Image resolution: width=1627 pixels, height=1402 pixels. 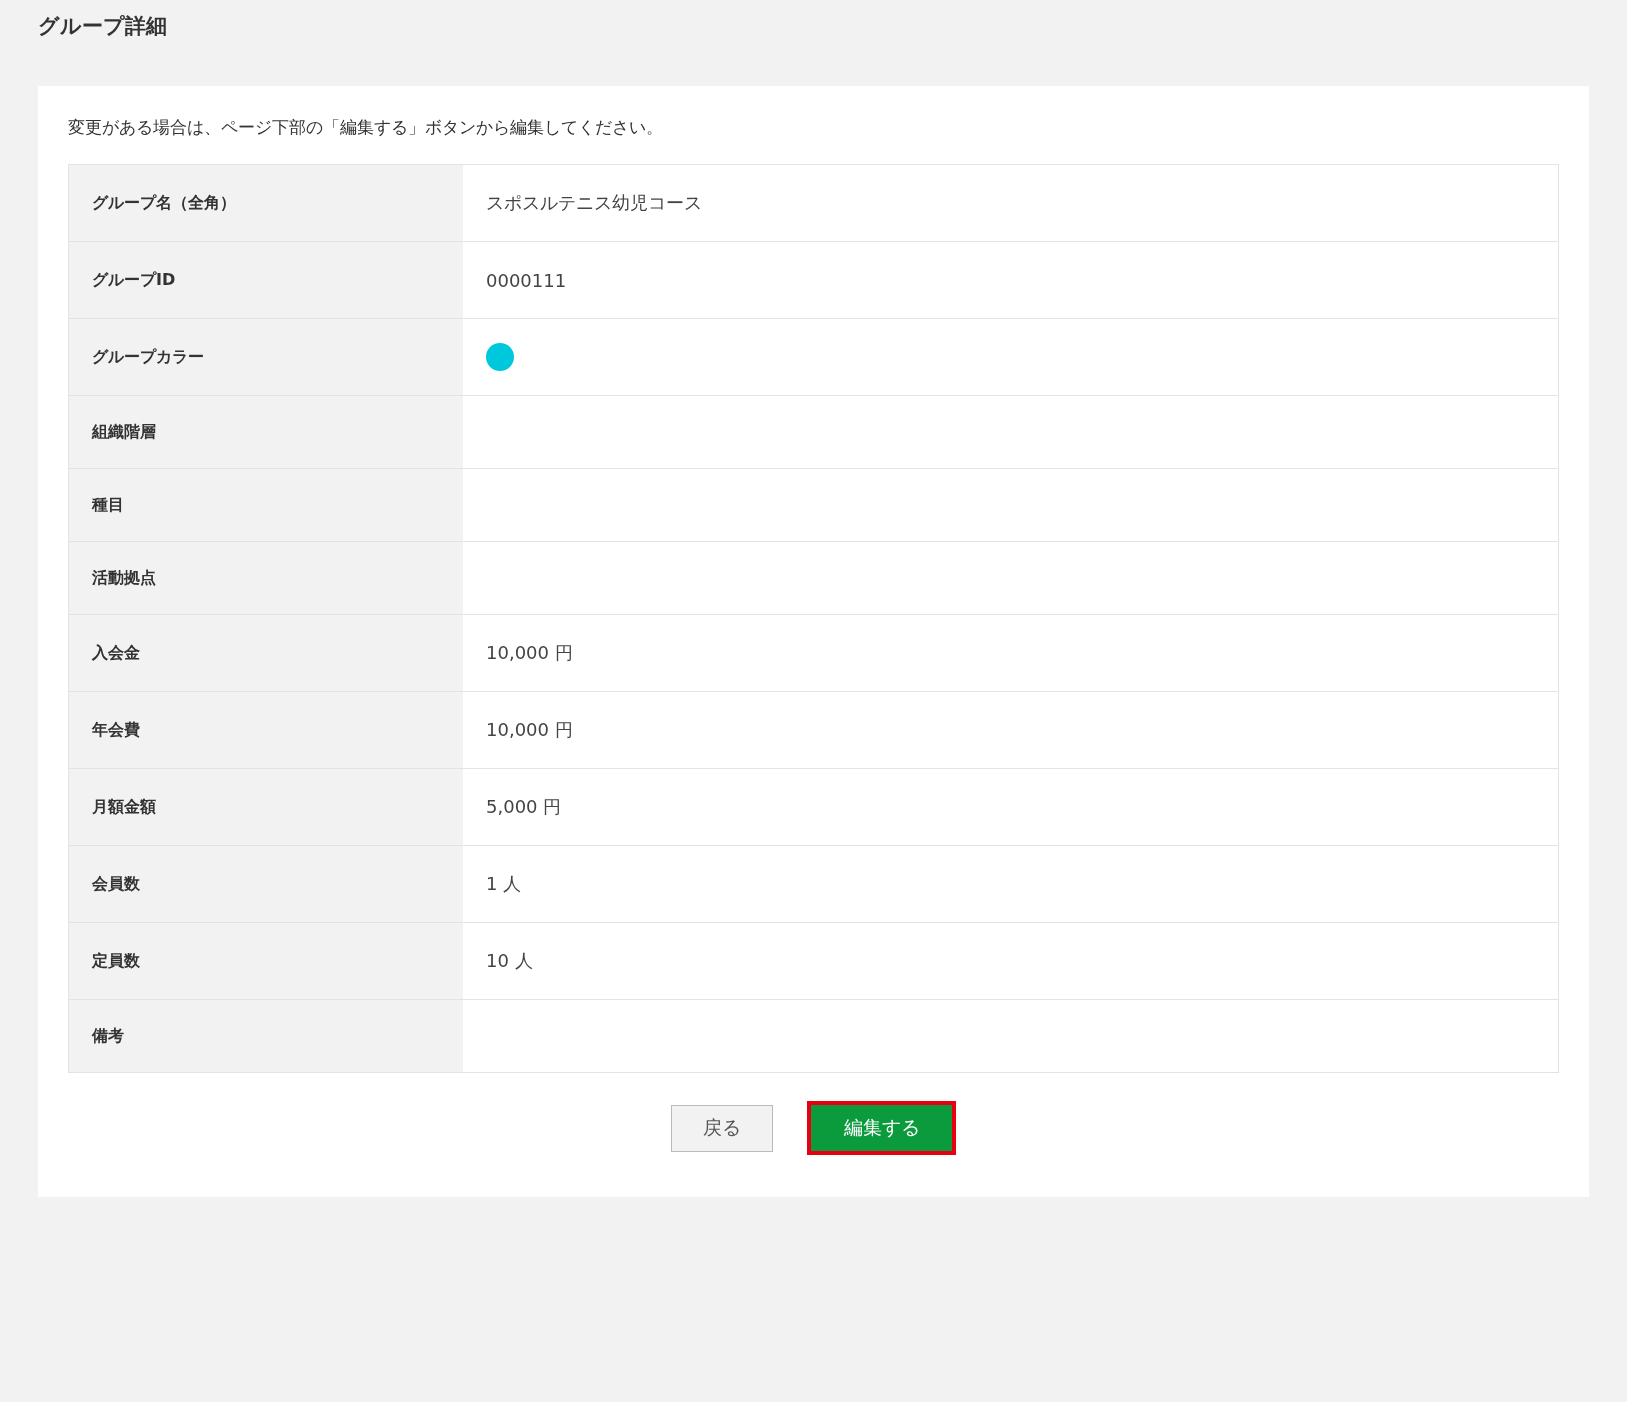 What do you see at coordinates (266, 578) in the screenshot?
I see `field-label: 活動拠点` at bounding box center [266, 578].